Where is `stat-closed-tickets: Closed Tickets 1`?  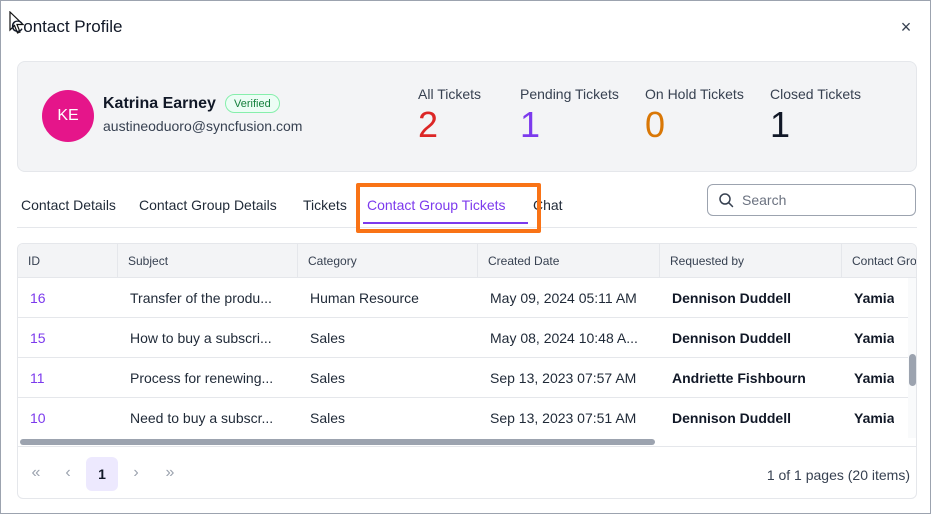 stat-closed-tickets: Closed Tickets 1 is located at coordinates (815, 116).